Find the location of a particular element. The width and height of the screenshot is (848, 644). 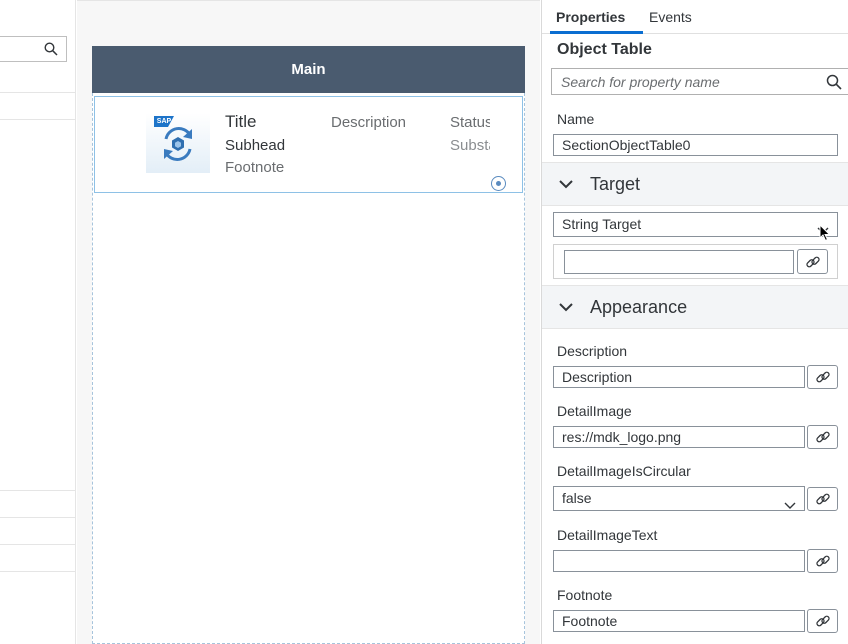

tab-events: Events is located at coordinates (670, 17).